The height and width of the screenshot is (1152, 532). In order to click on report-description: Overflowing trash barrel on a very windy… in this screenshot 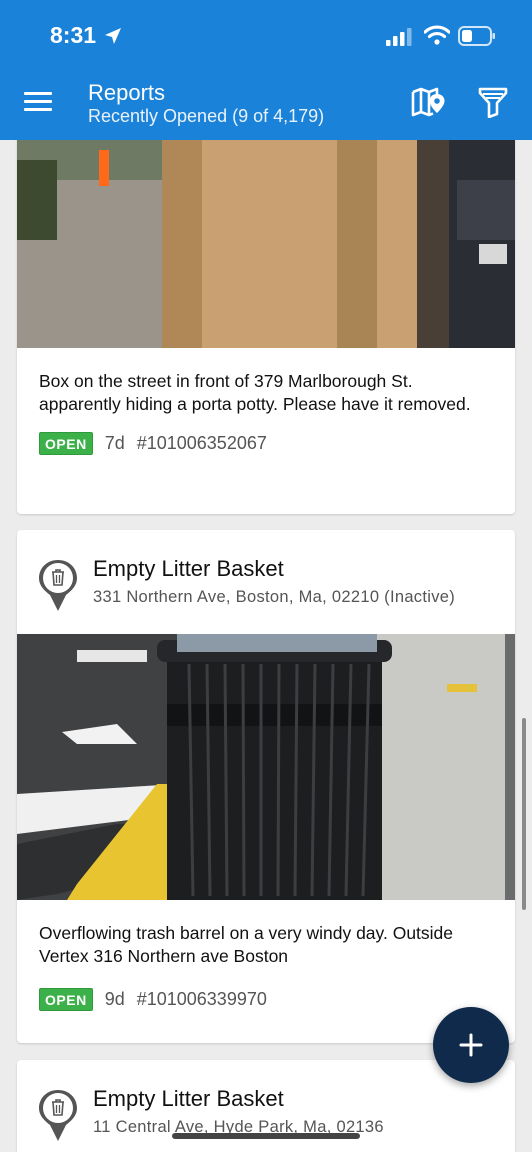, I will do `click(246, 944)`.